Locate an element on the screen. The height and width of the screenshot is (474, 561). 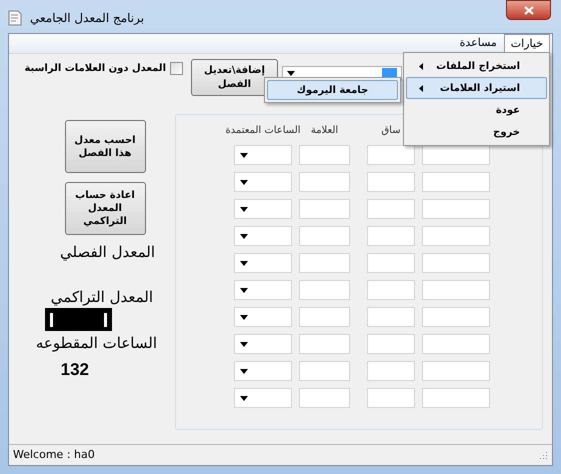
menu-item: جامعة اليرموك is located at coordinates (332, 90).